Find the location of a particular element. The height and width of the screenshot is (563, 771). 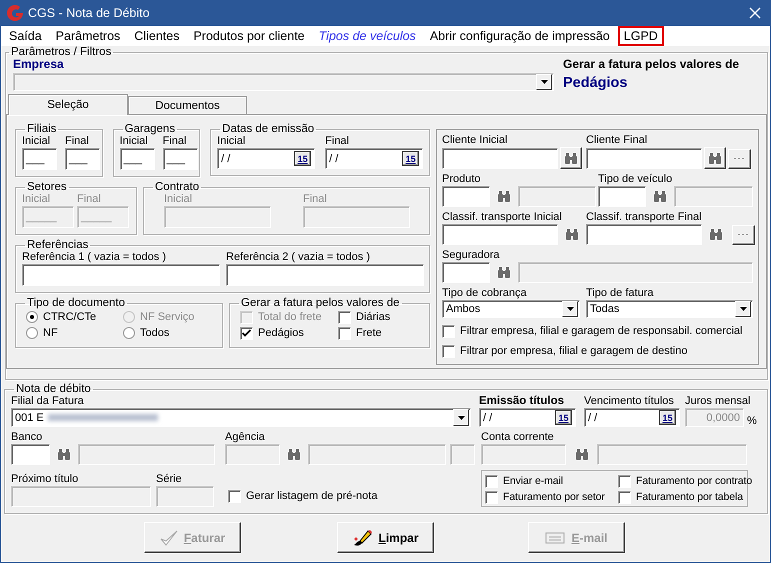

field-label: Próximo título is located at coordinates (45, 479).